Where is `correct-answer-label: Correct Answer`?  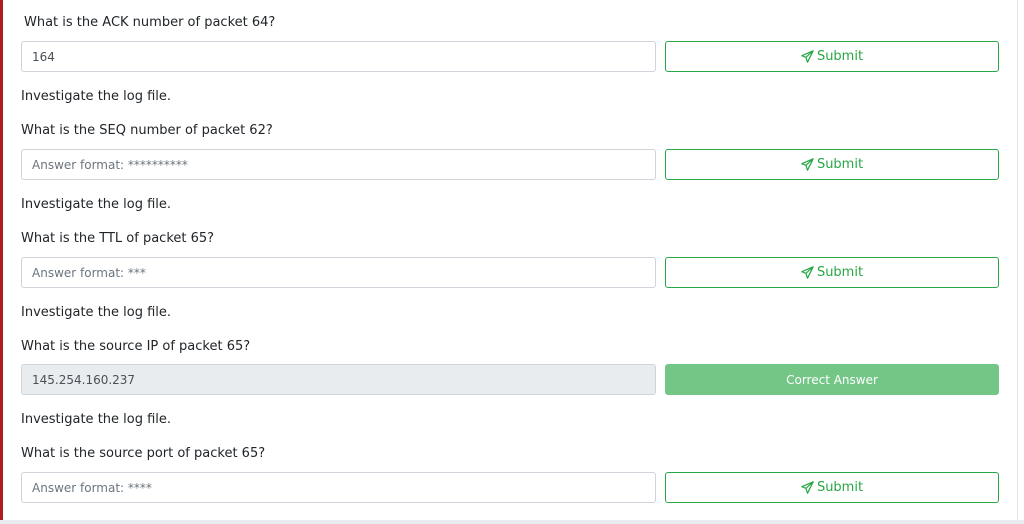 correct-answer-label: Correct Answer is located at coordinates (832, 379).